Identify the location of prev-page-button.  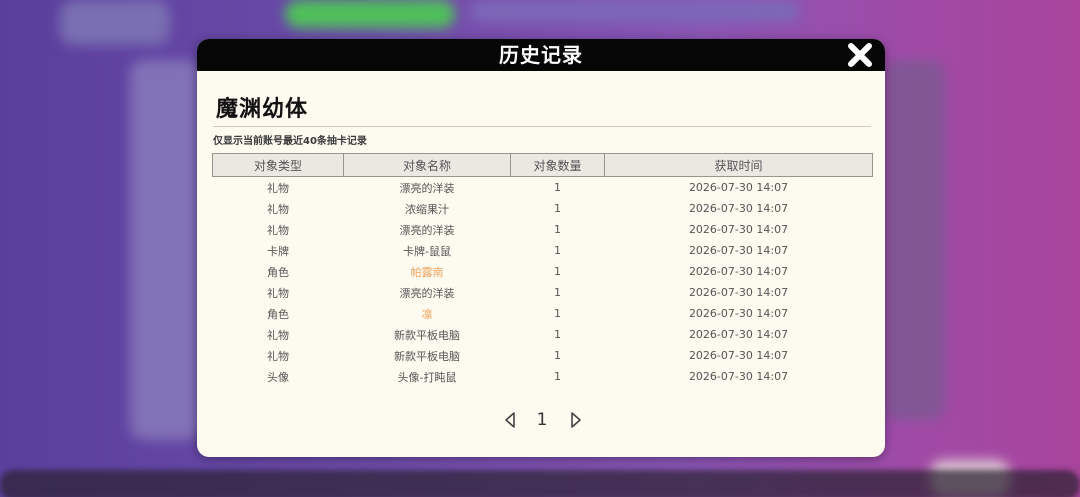
(510, 420).